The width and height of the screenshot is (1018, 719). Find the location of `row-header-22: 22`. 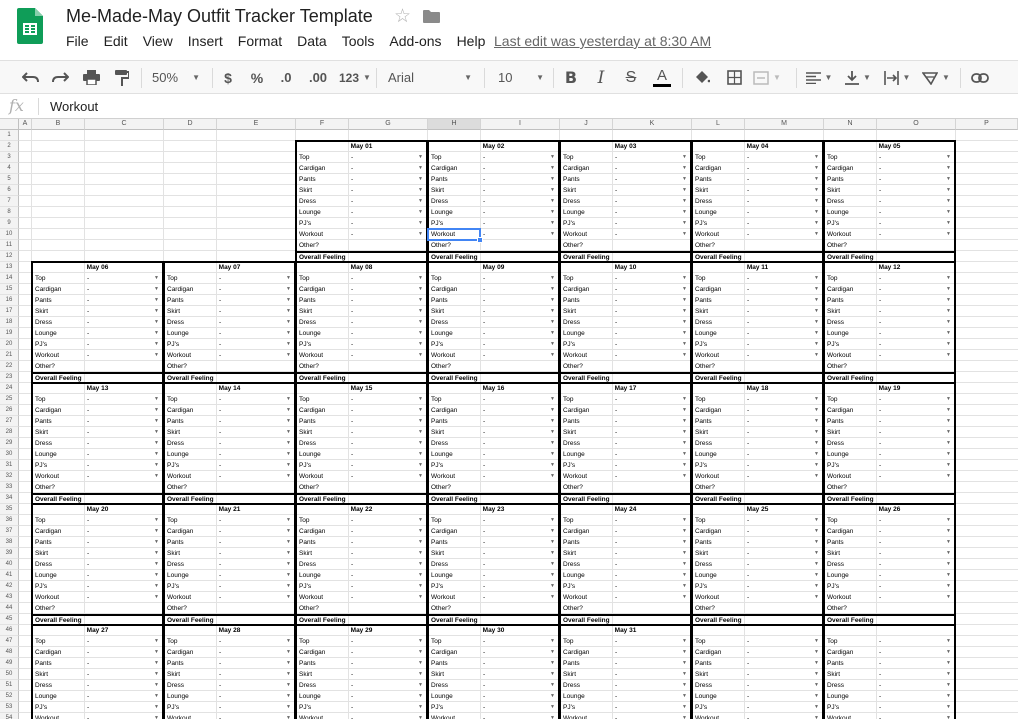

row-header-22: 22 is located at coordinates (9, 366).